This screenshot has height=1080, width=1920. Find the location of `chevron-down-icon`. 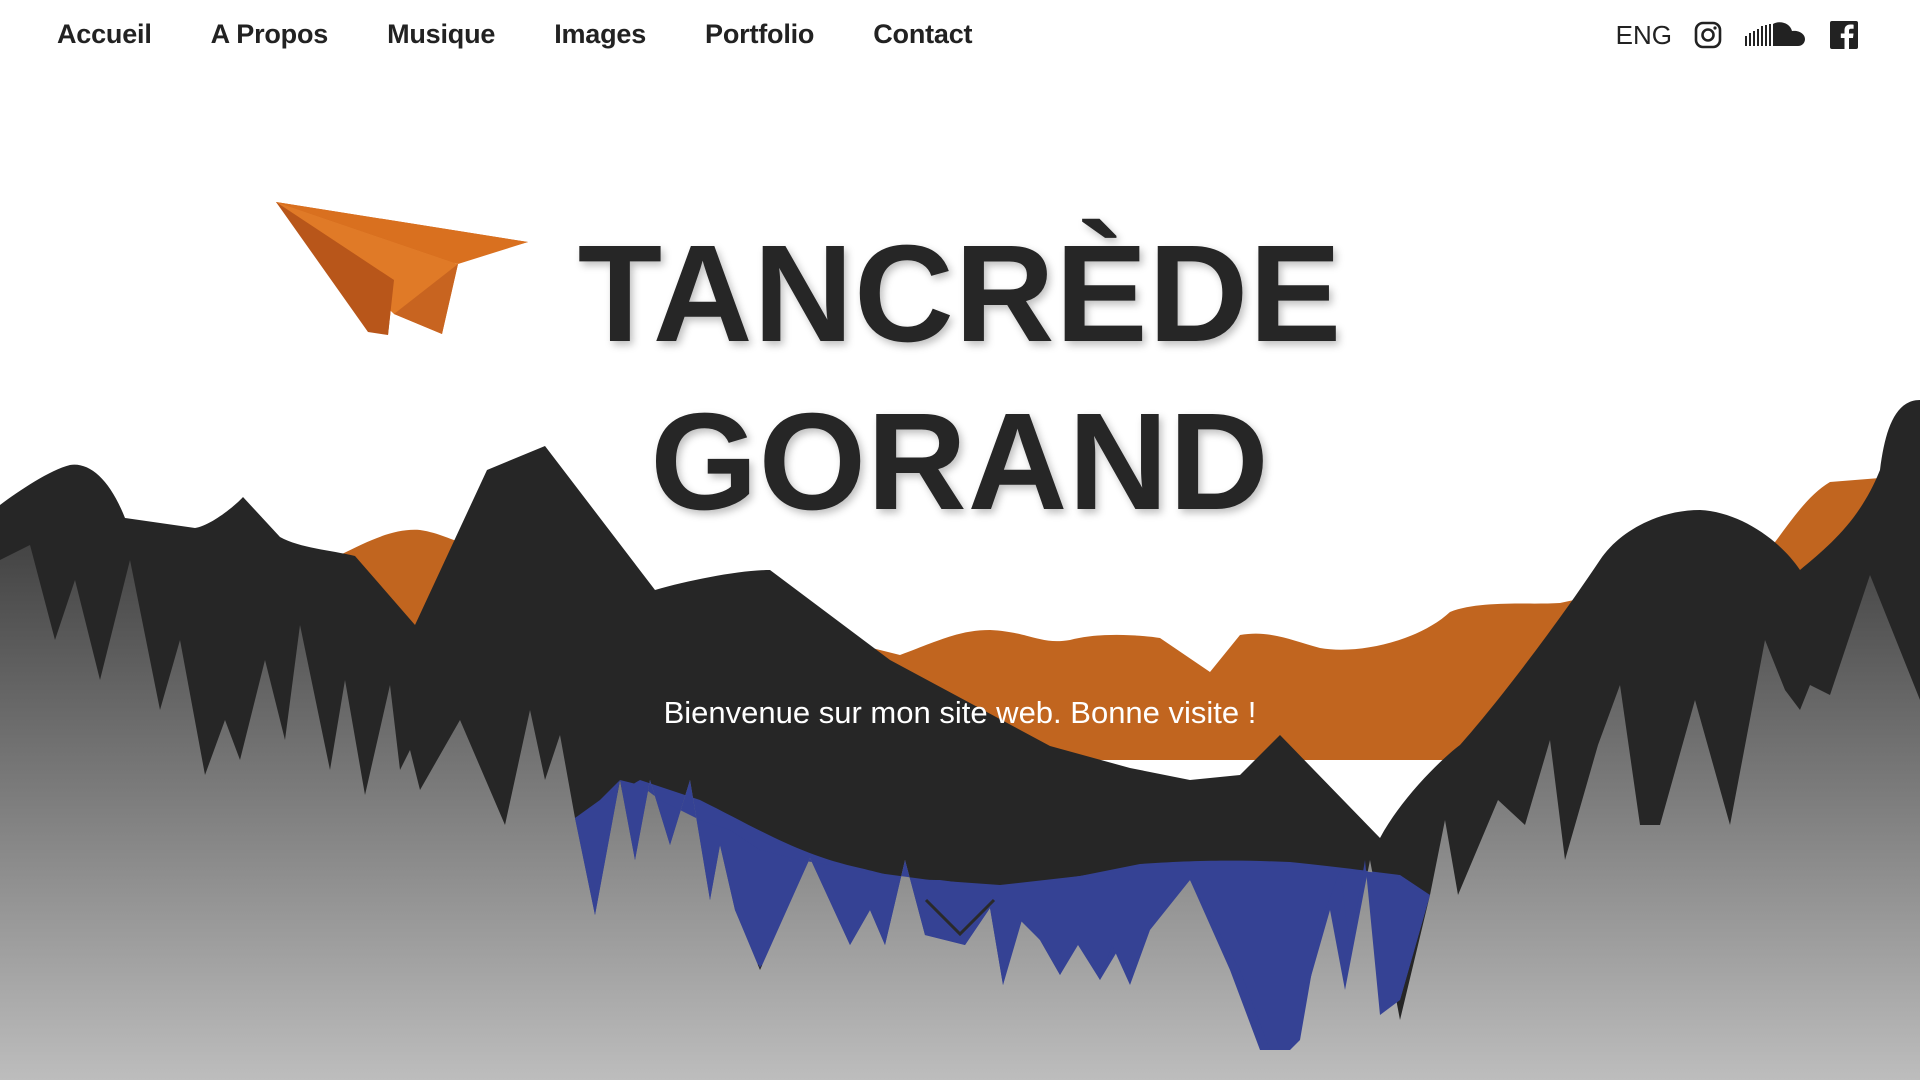

chevron-down-icon is located at coordinates (960, 918).